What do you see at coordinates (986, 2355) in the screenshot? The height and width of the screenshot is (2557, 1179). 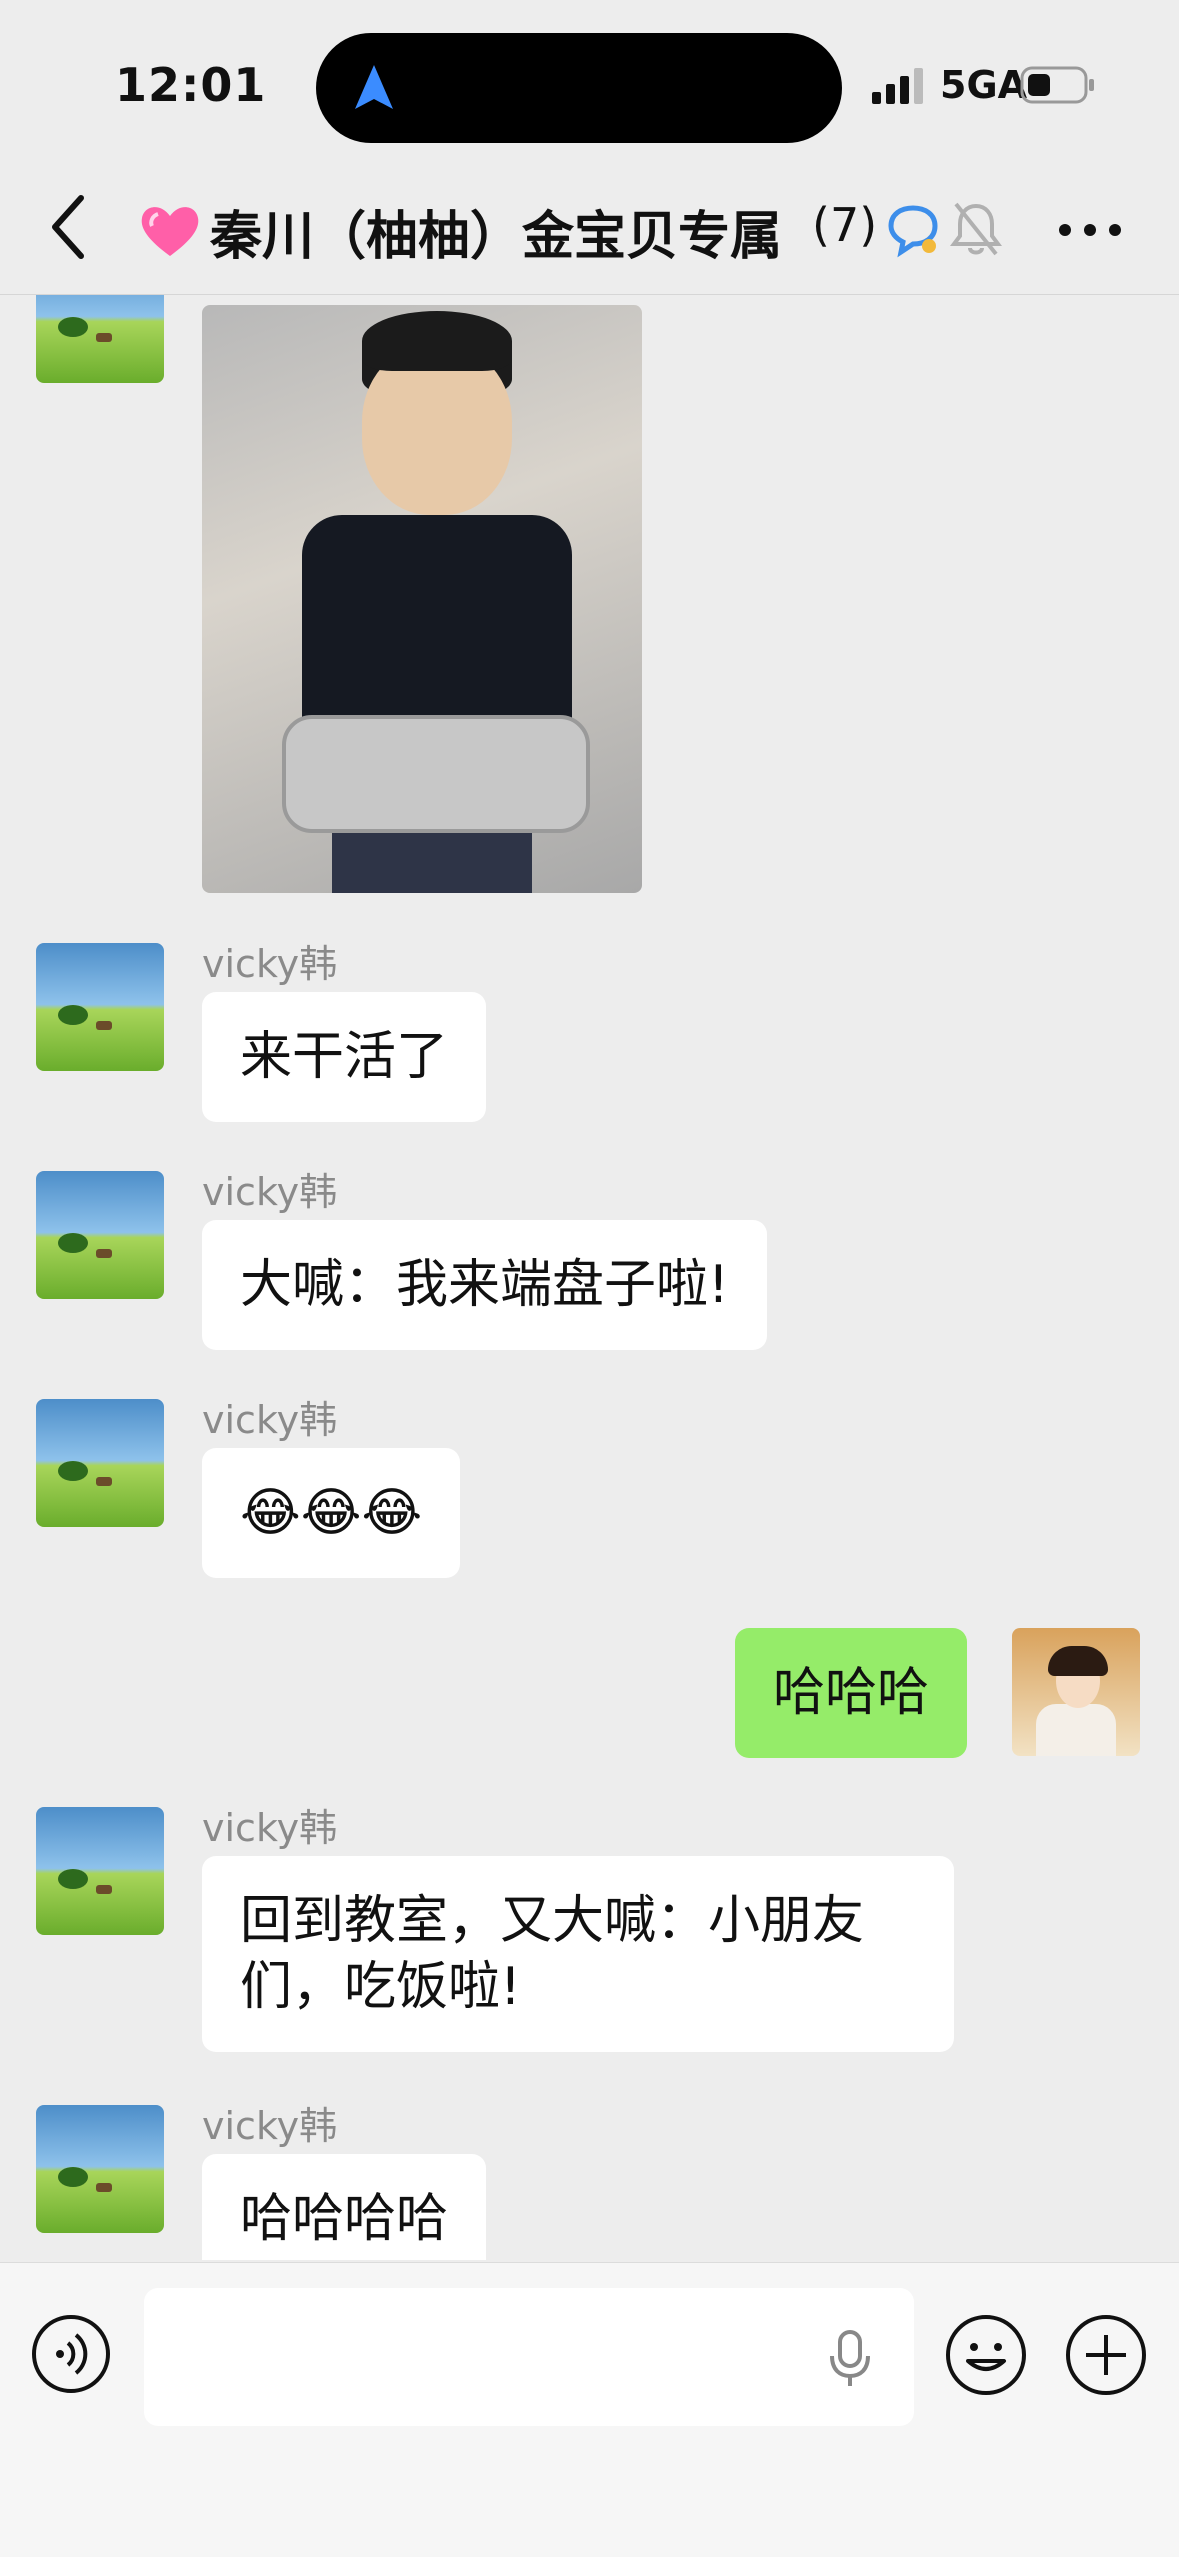 I see `emoji-icon` at bounding box center [986, 2355].